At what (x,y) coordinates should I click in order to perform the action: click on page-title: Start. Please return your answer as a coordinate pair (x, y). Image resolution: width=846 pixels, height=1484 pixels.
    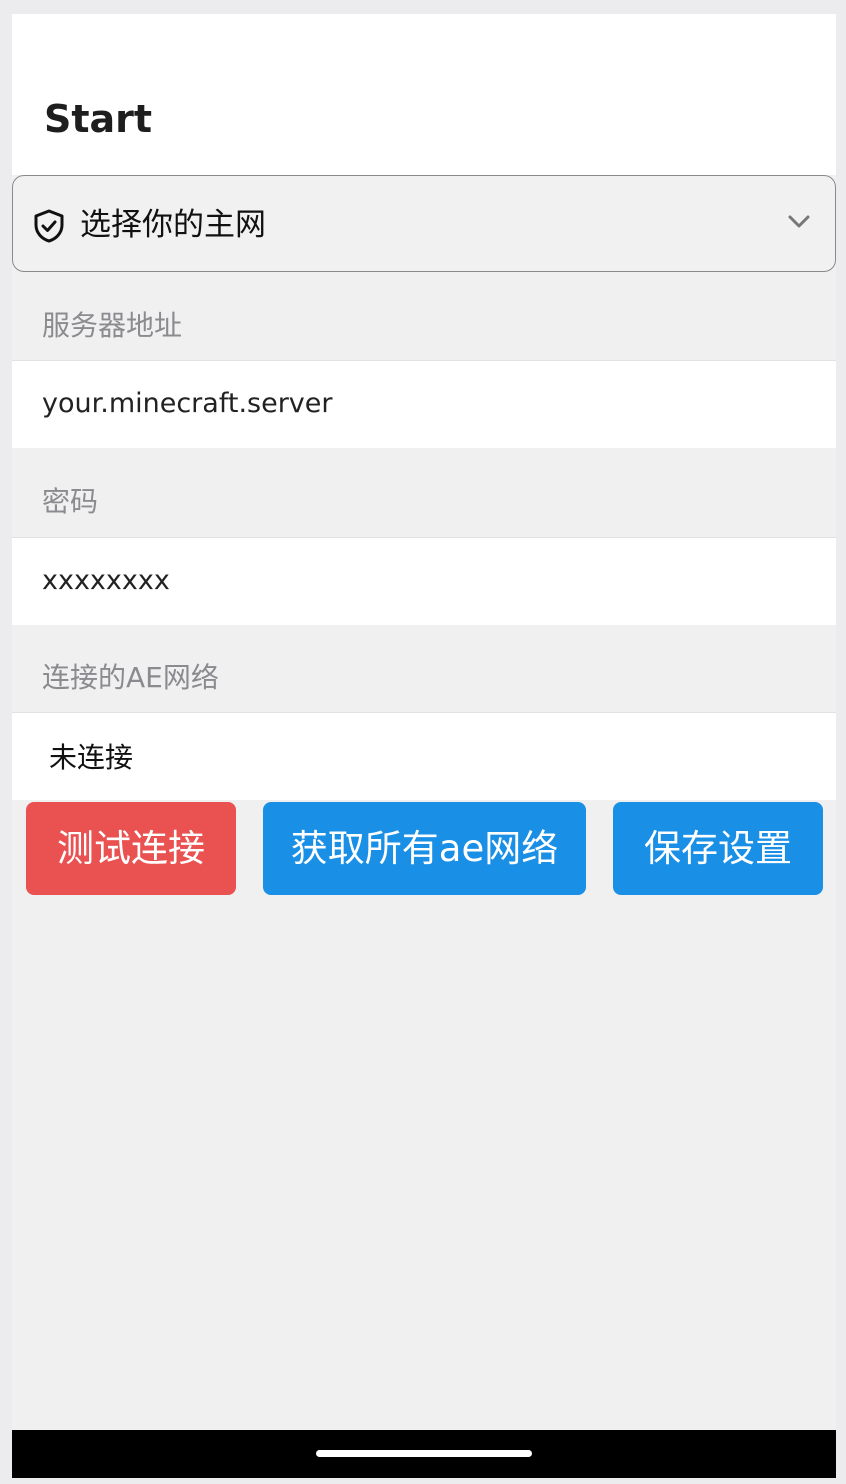
    Looking at the image, I should click on (98, 119).